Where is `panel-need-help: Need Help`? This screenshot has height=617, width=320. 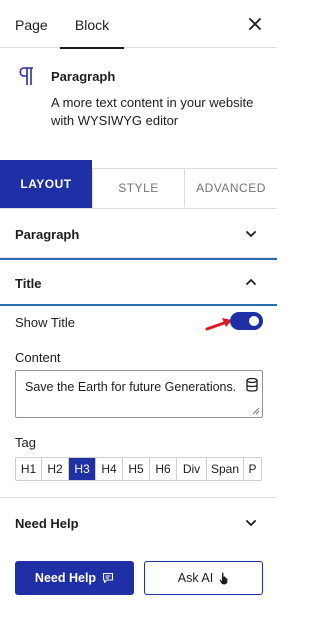 panel-need-help: Need Help is located at coordinates (138, 522).